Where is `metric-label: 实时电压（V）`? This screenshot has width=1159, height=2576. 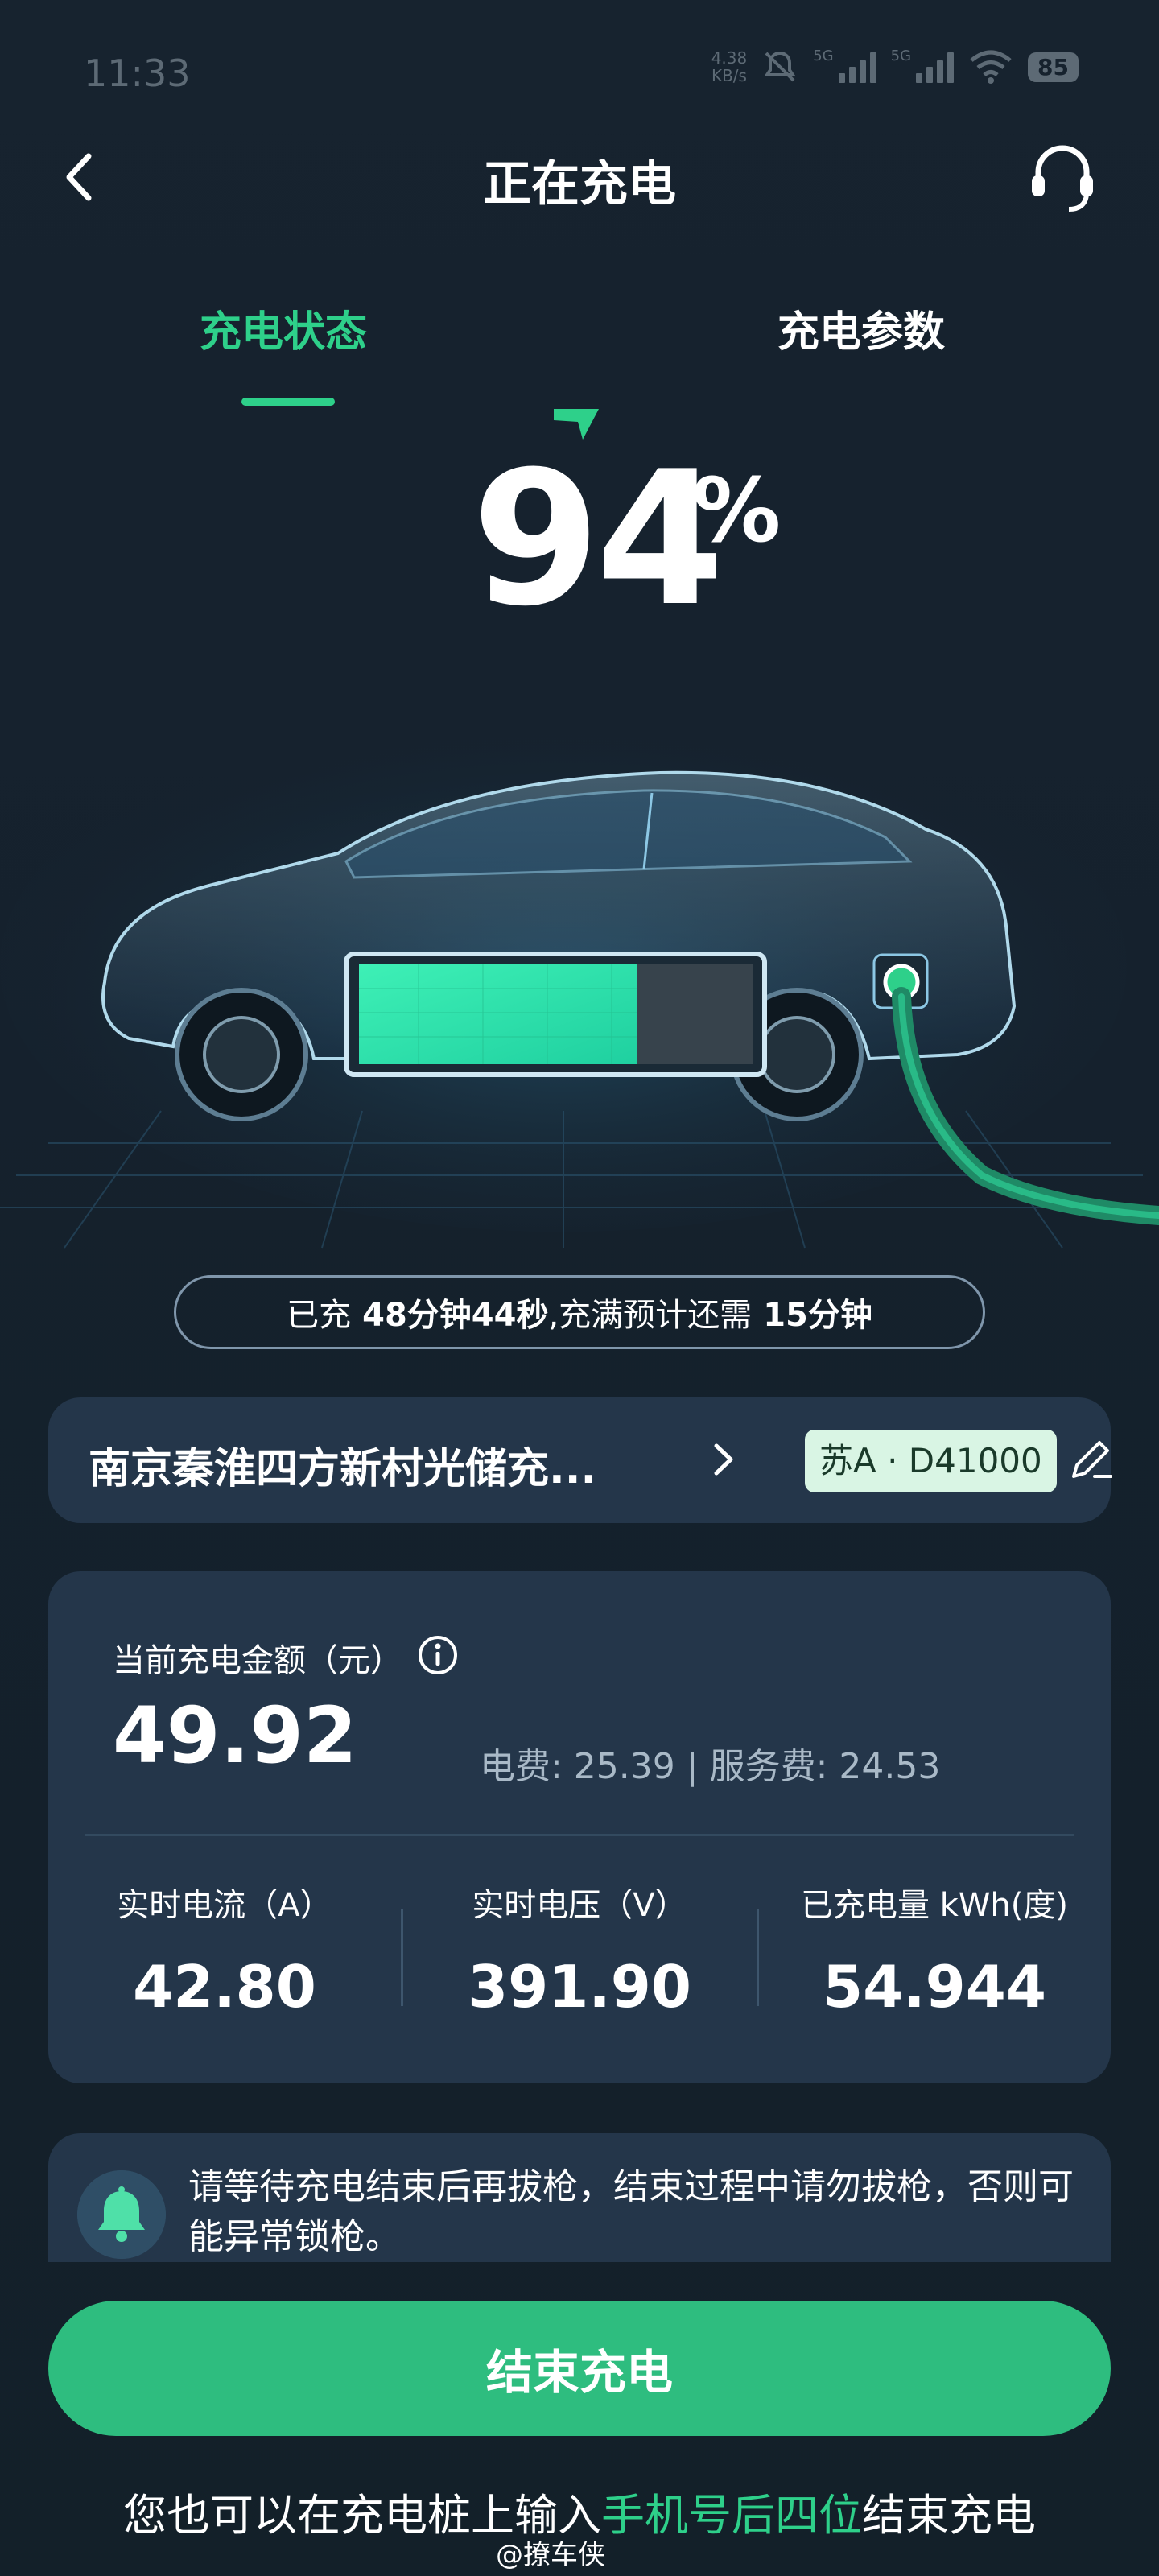
metric-label: 实时电压（V） is located at coordinates (579, 1905).